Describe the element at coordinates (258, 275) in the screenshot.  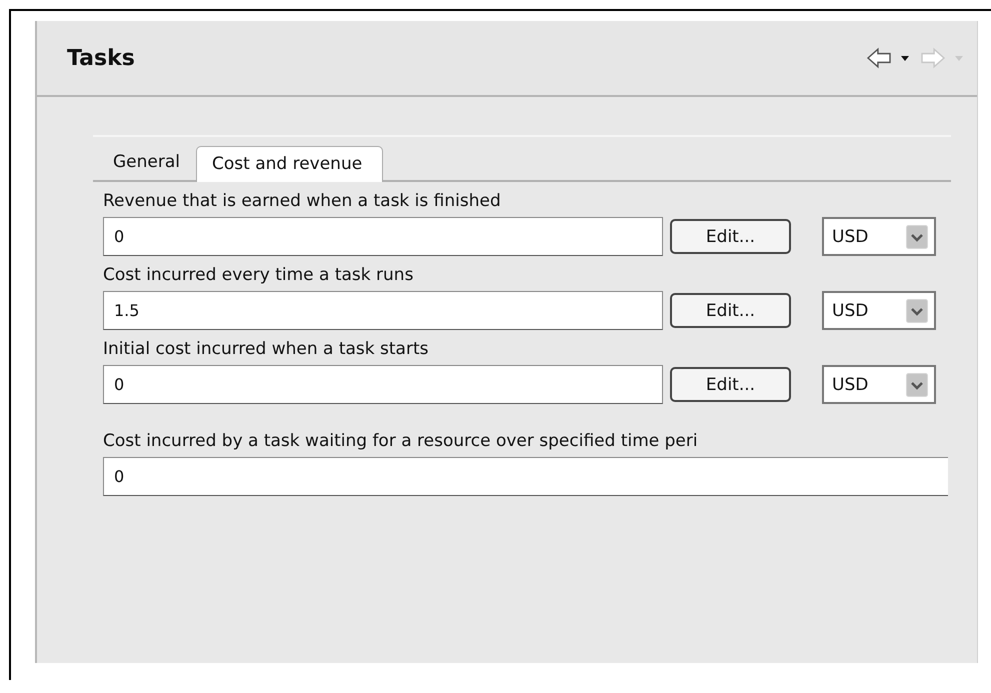
I see `field-label: Cost incurred every time a task runs` at that location.